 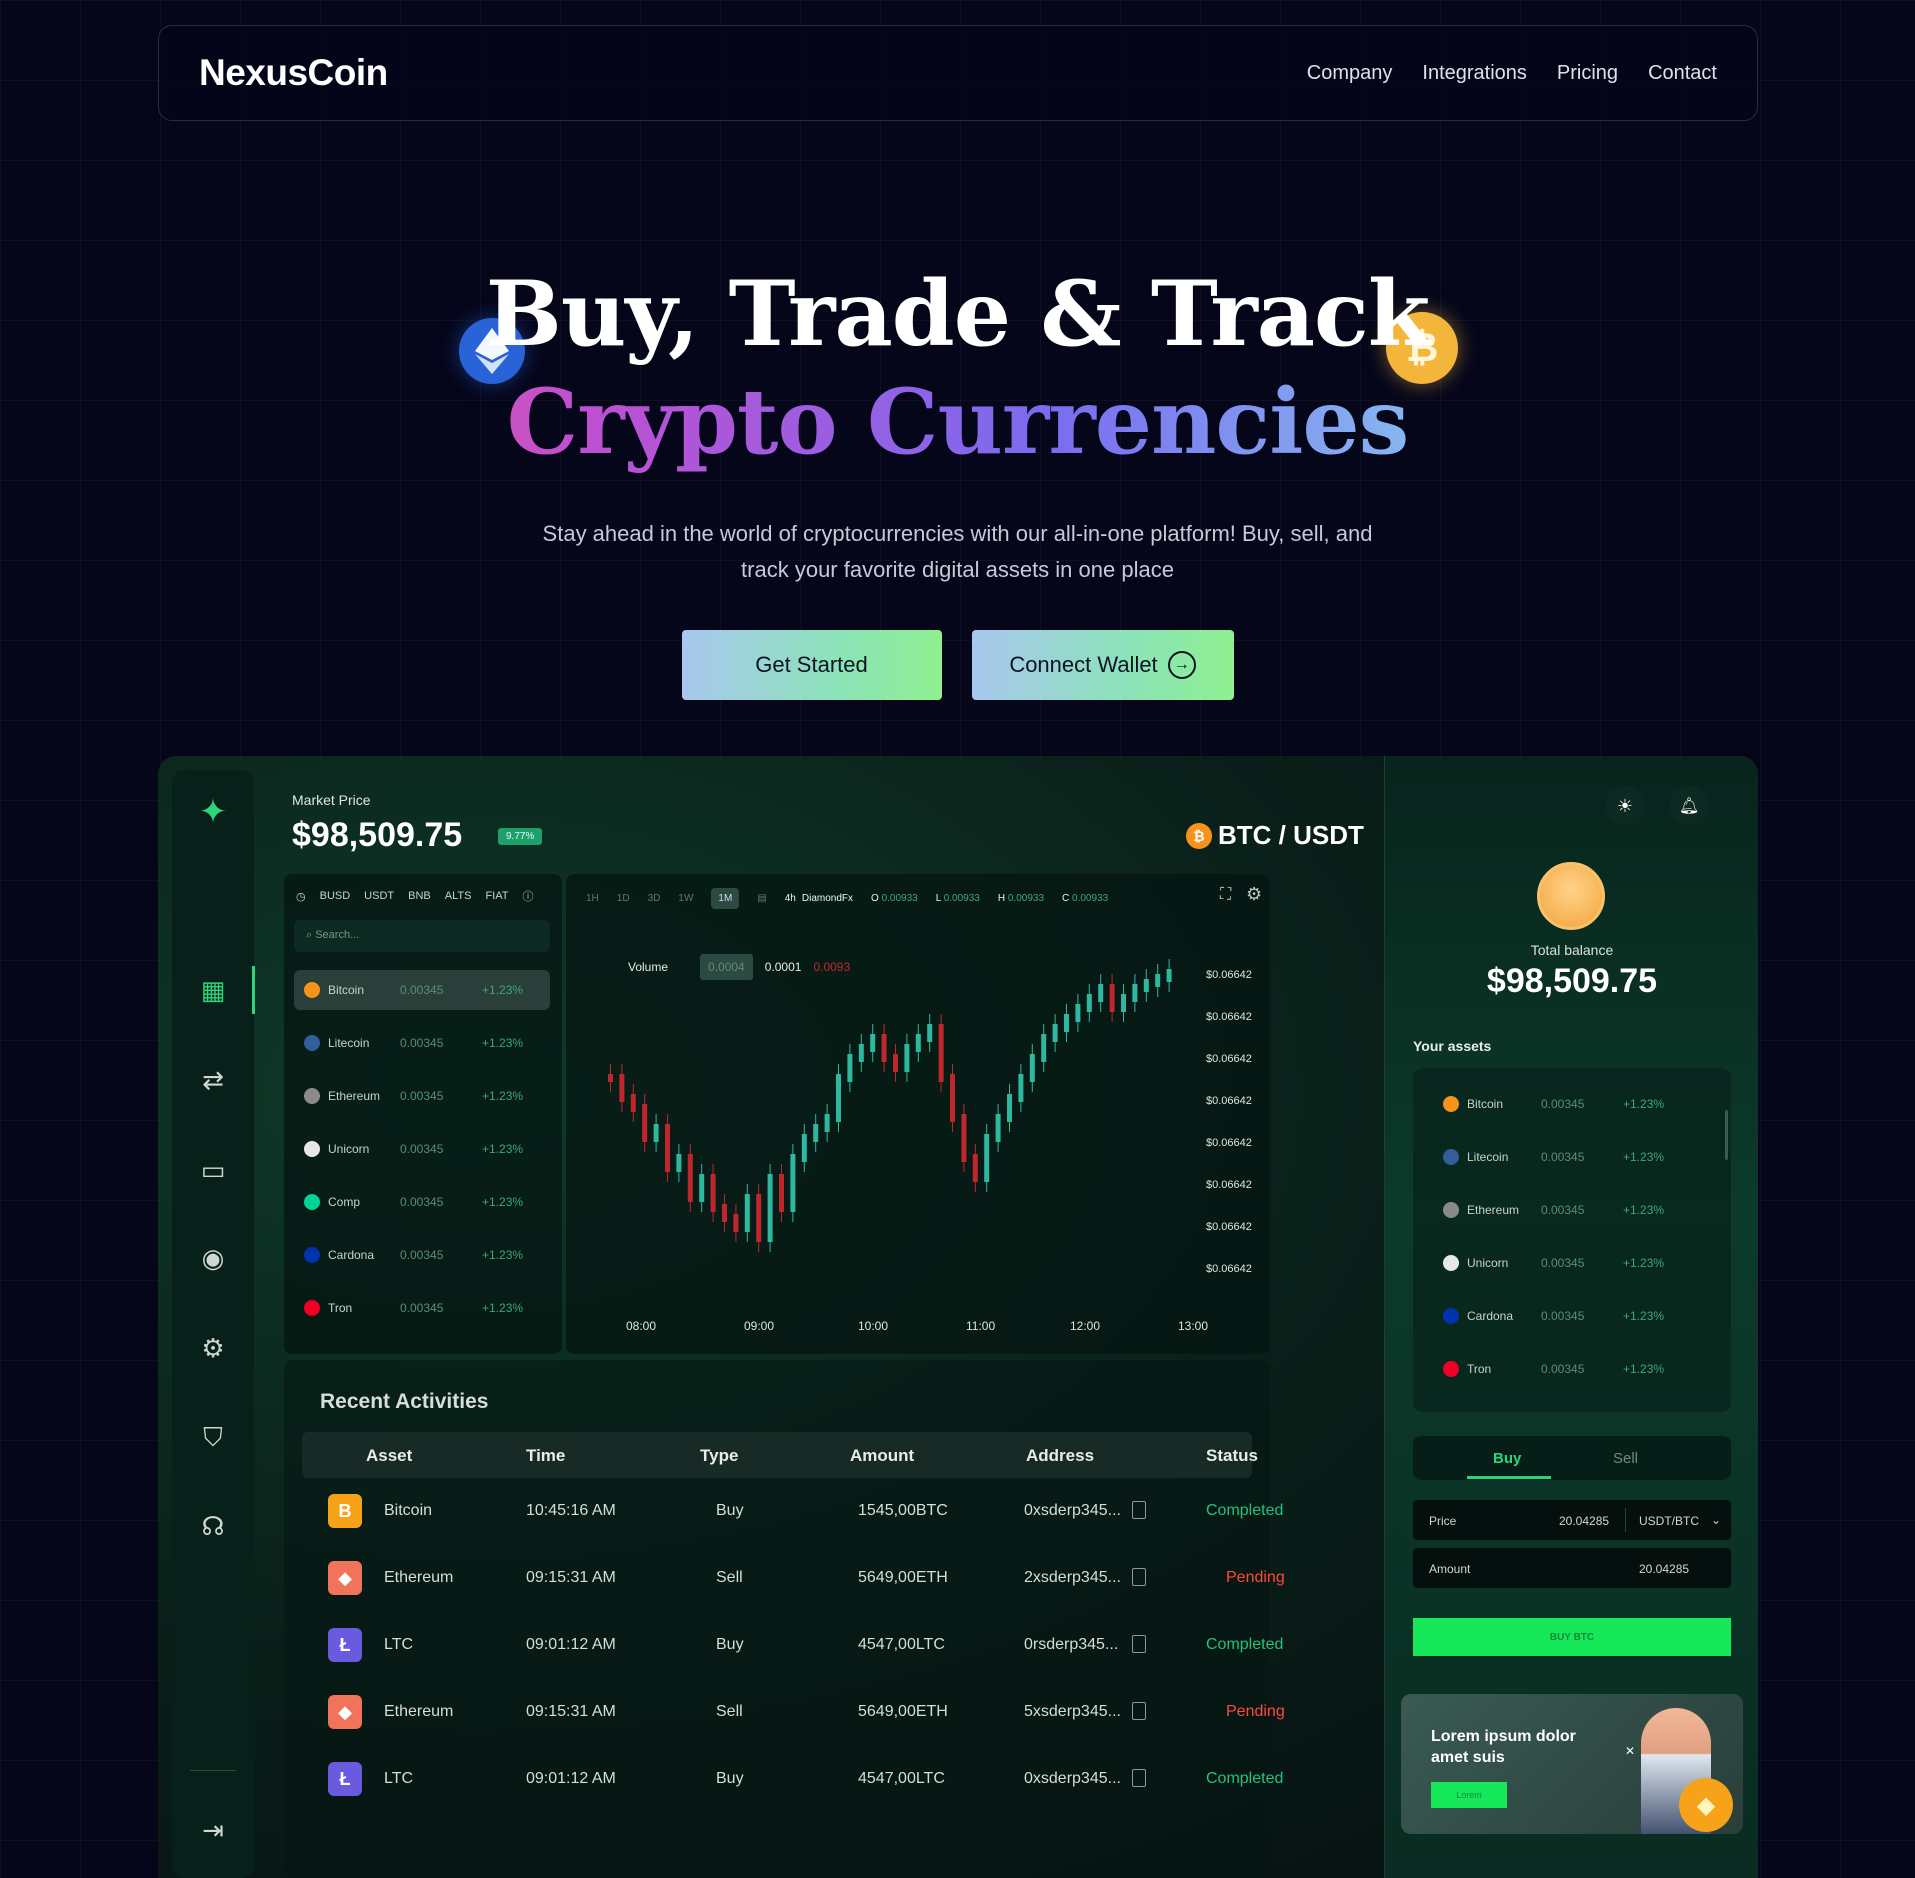 What do you see at coordinates (293, 73) in the screenshot?
I see `brand-logo: NexusCoin` at bounding box center [293, 73].